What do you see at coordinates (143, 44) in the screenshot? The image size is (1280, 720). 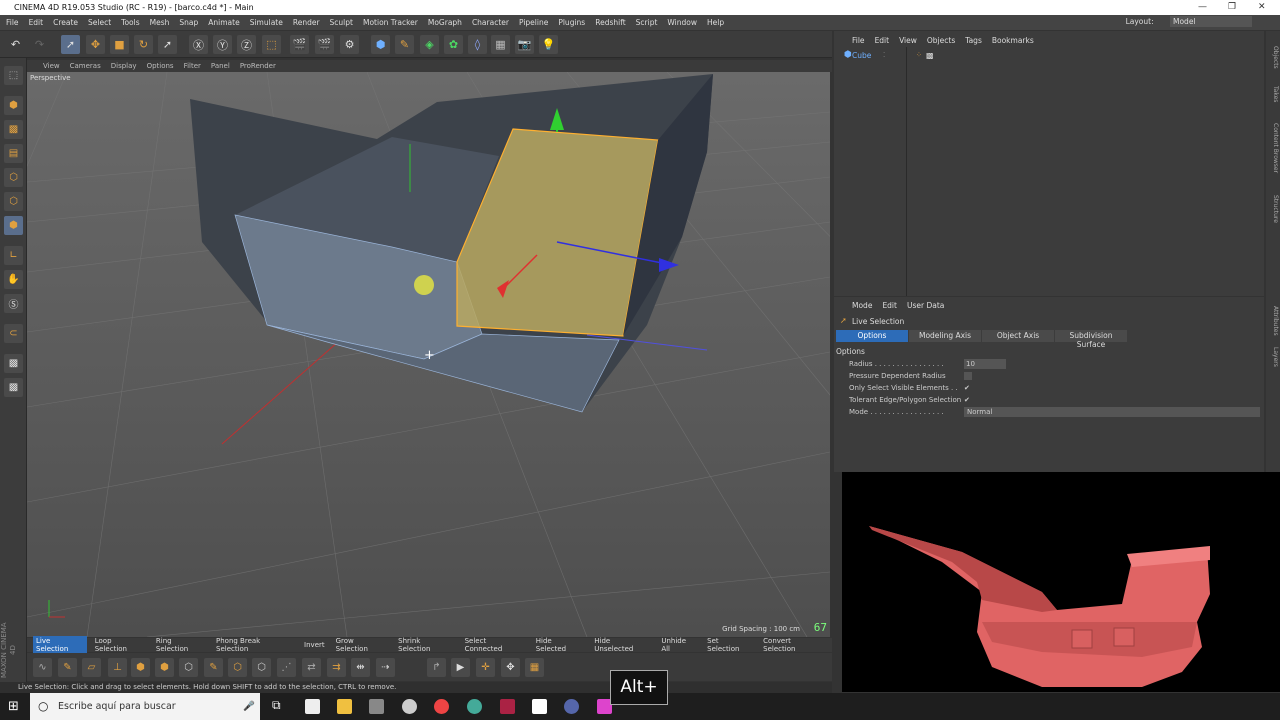 I see `rotate-icon: ↻` at bounding box center [143, 44].